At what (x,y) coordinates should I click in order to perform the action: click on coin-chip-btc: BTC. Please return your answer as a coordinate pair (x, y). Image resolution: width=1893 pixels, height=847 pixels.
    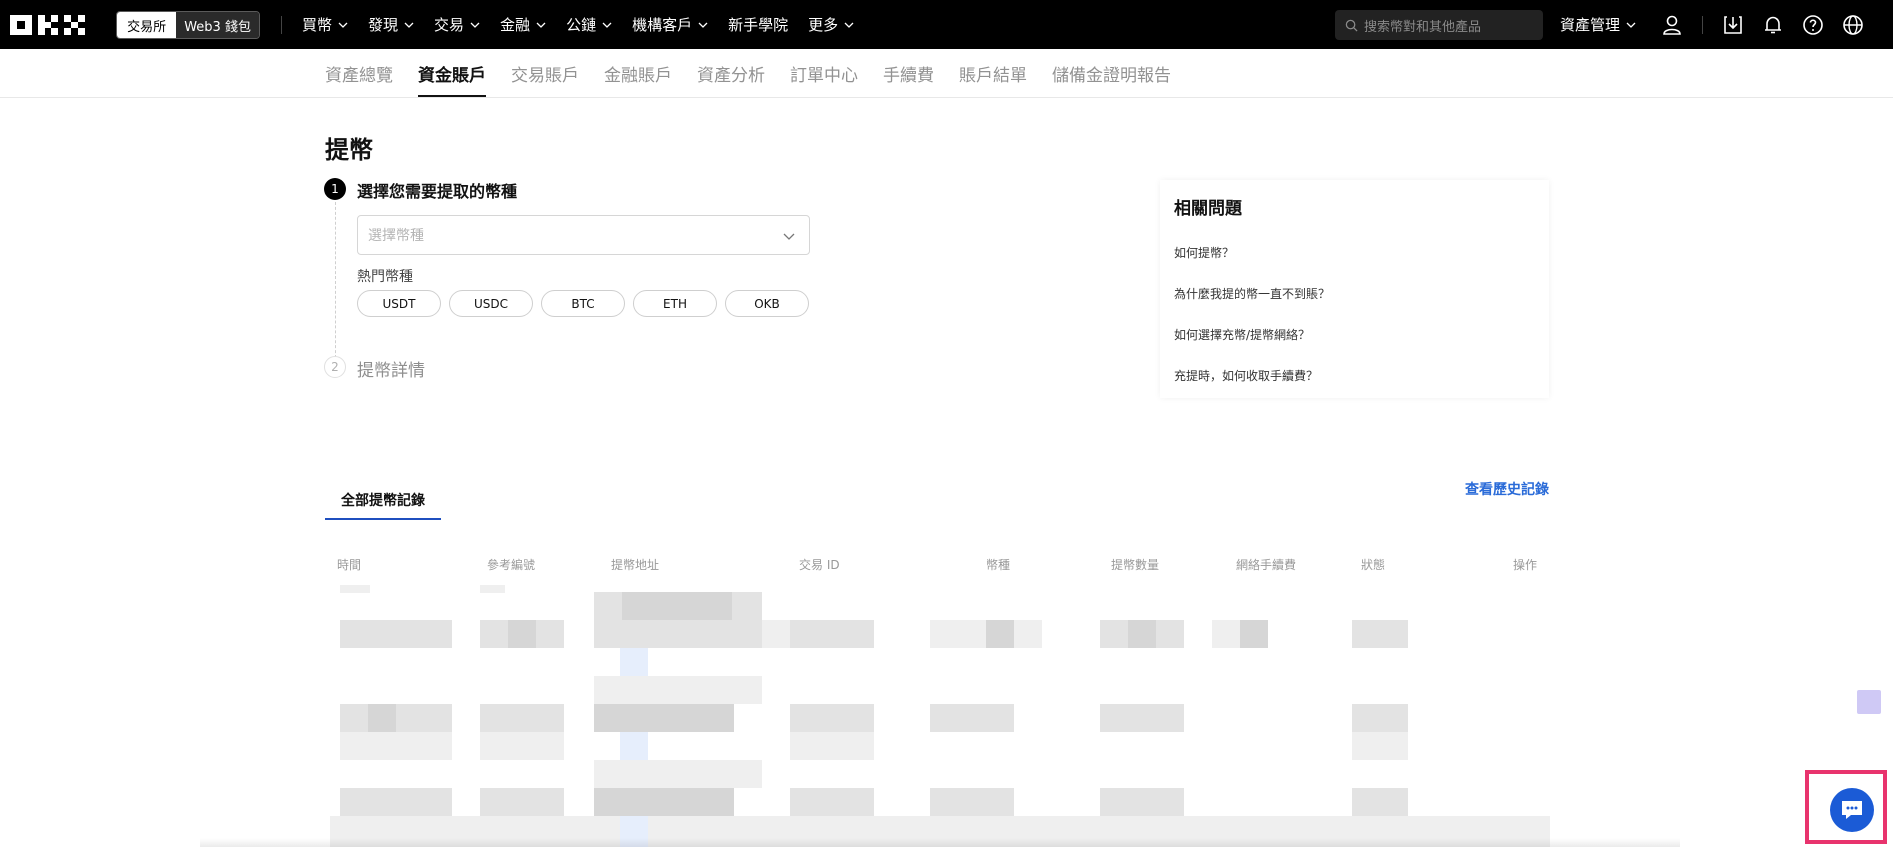
    Looking at the image, I should click on (583, 303).